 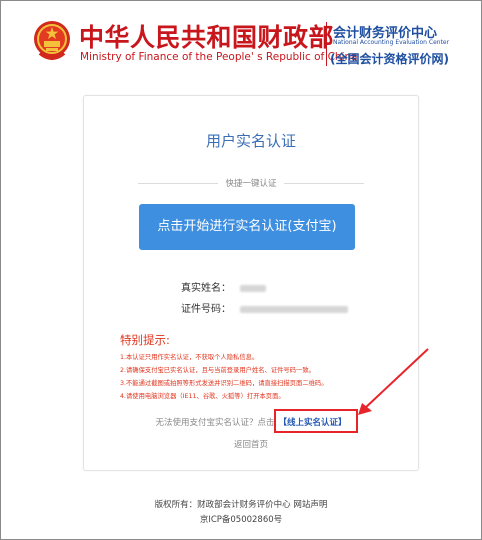 What do you see at coordinates (206, 309) in the screenshot?
I see `id-number-label: 证件号码：` at bounding box center [206, 309].